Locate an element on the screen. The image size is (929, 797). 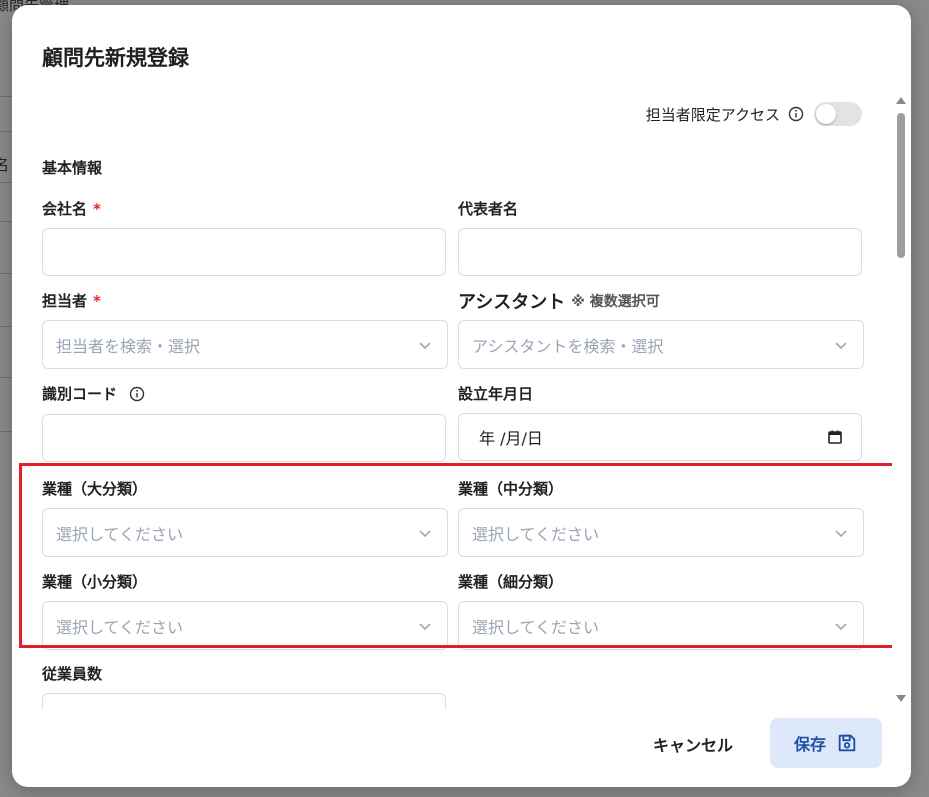
representative-label-text: 代表者名 is located at coordinates (488, 209).